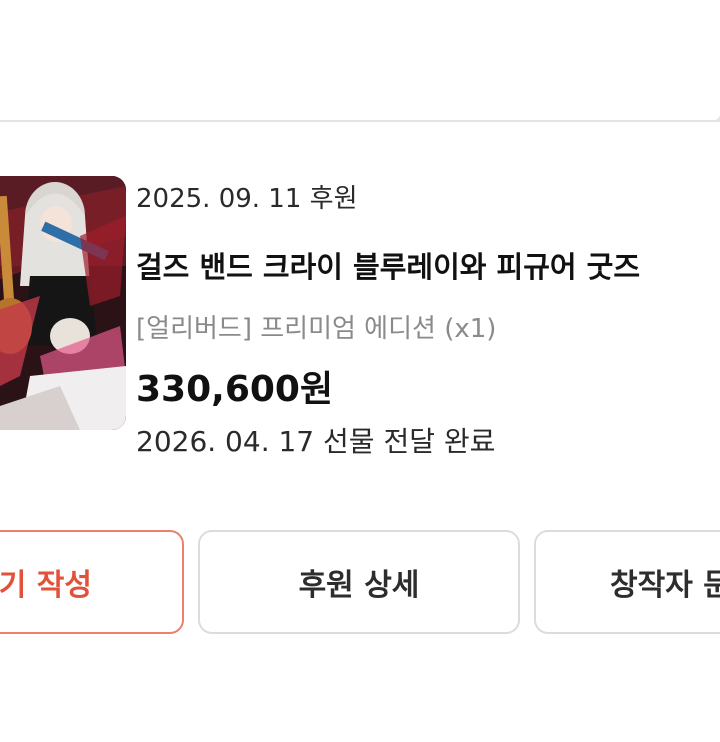  I want to click on contact-creator-label: 창작자 문의, so click(665, 585).